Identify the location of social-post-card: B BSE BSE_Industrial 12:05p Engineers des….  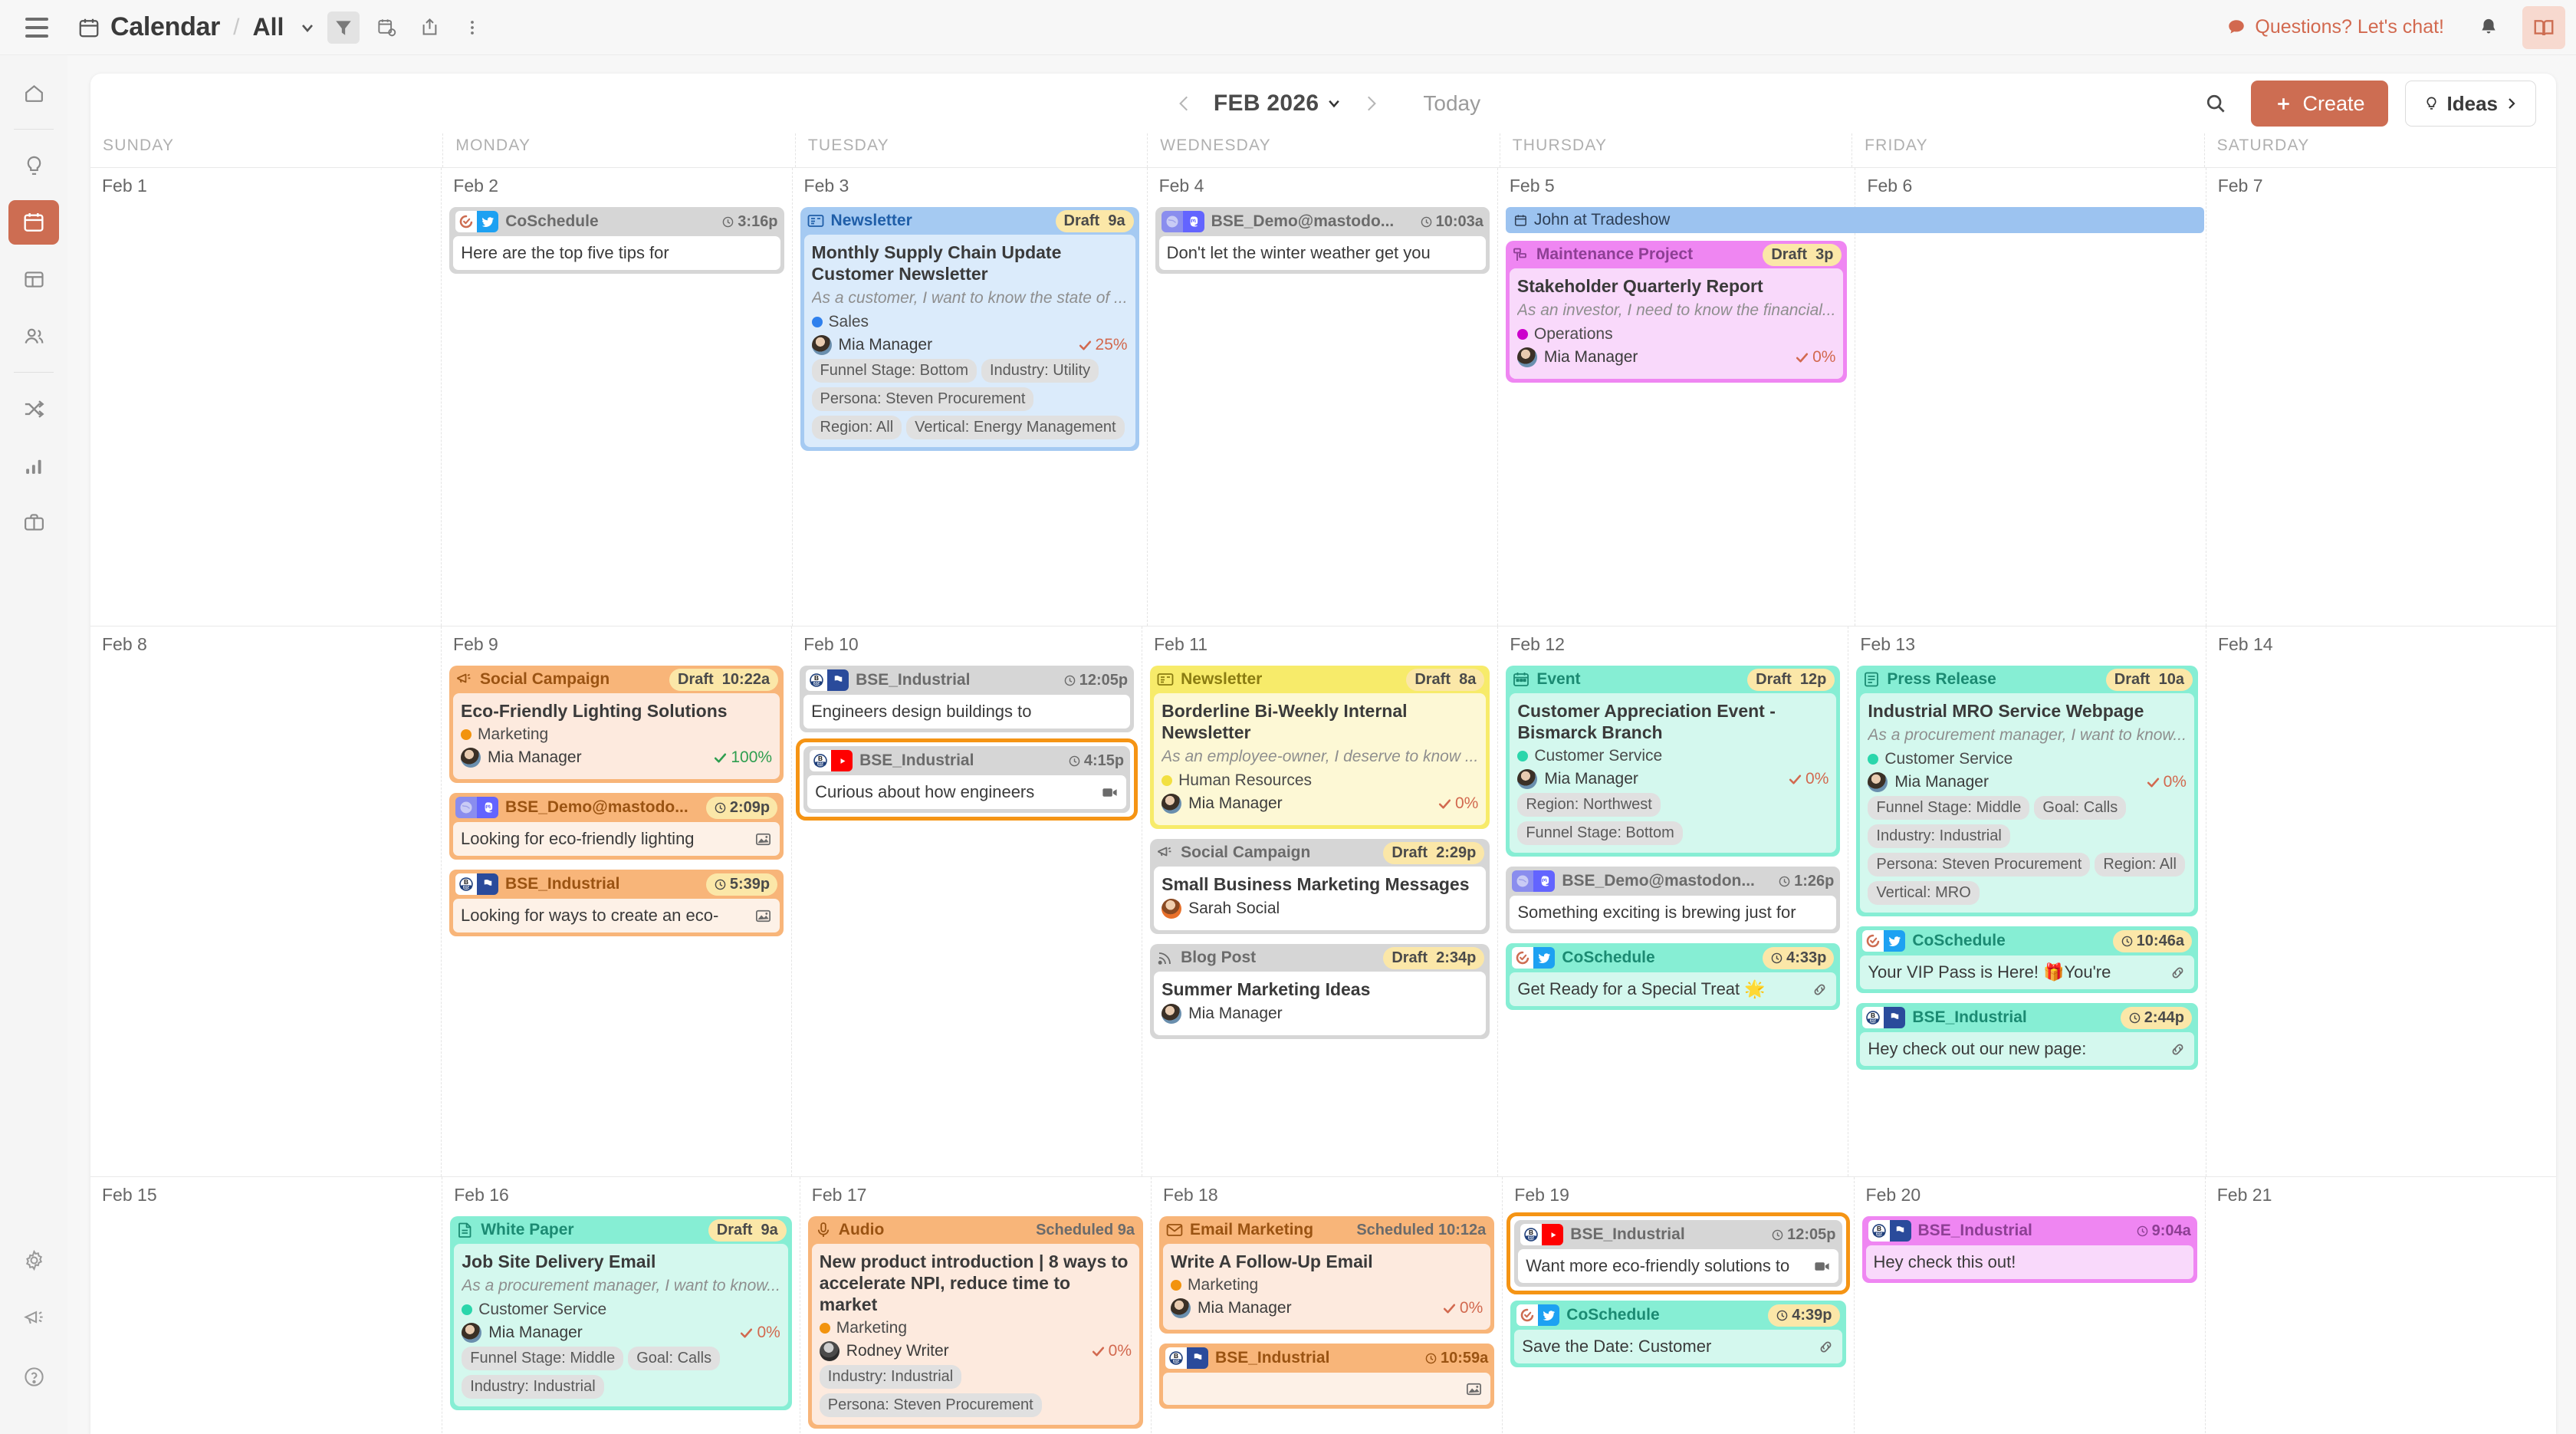
(968, 699).